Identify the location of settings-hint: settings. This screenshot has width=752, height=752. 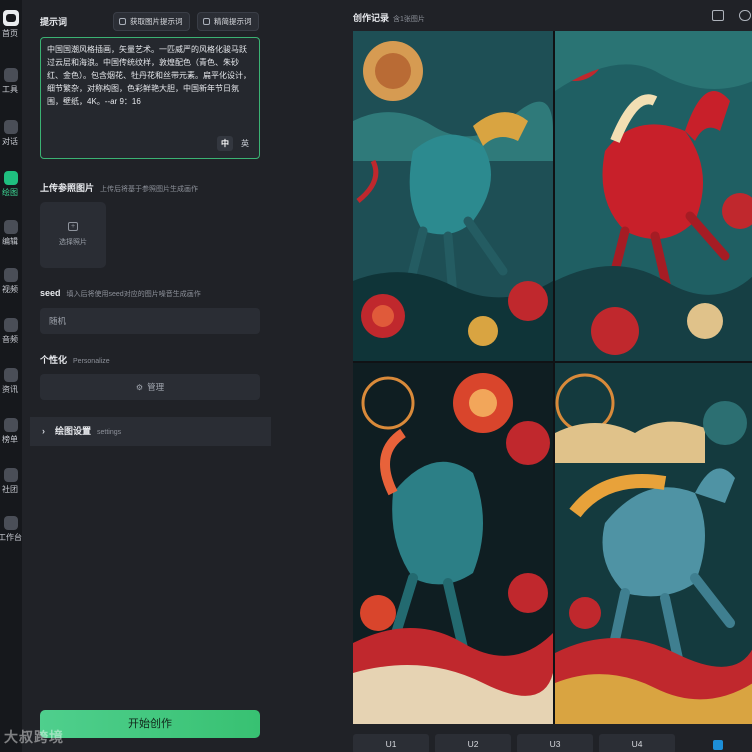
(109, 432).